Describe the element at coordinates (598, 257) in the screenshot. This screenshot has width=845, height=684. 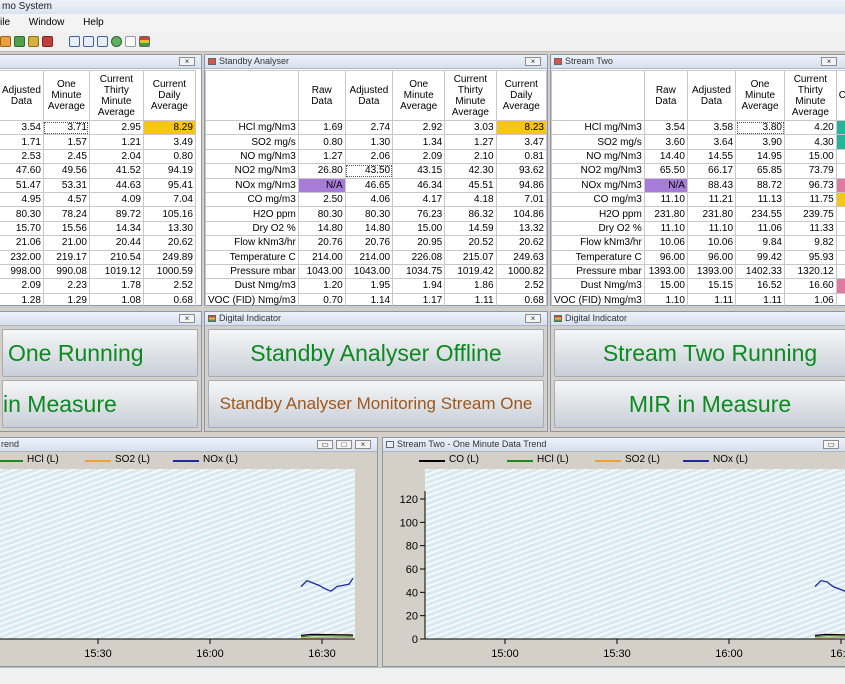
I see `row-label: Temperature C` at that location.